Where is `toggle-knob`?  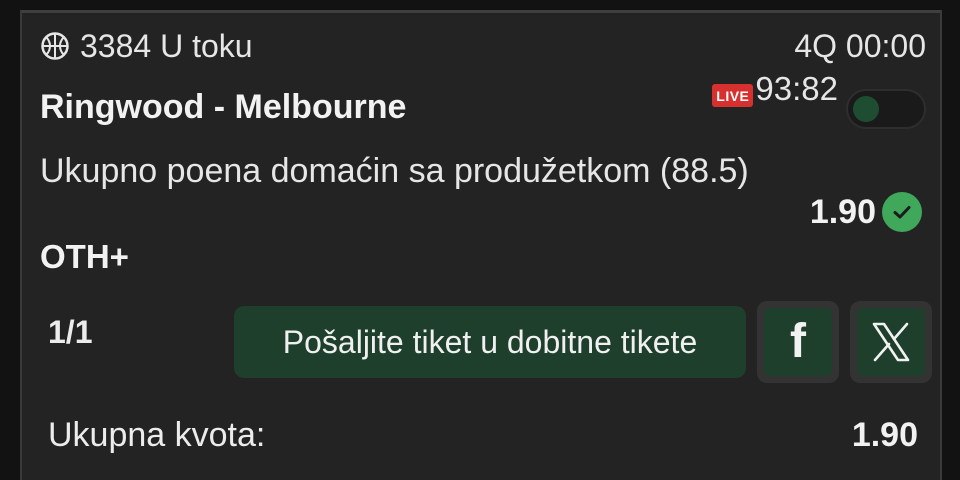 toggle-knob is located at coordinates (866, 109).